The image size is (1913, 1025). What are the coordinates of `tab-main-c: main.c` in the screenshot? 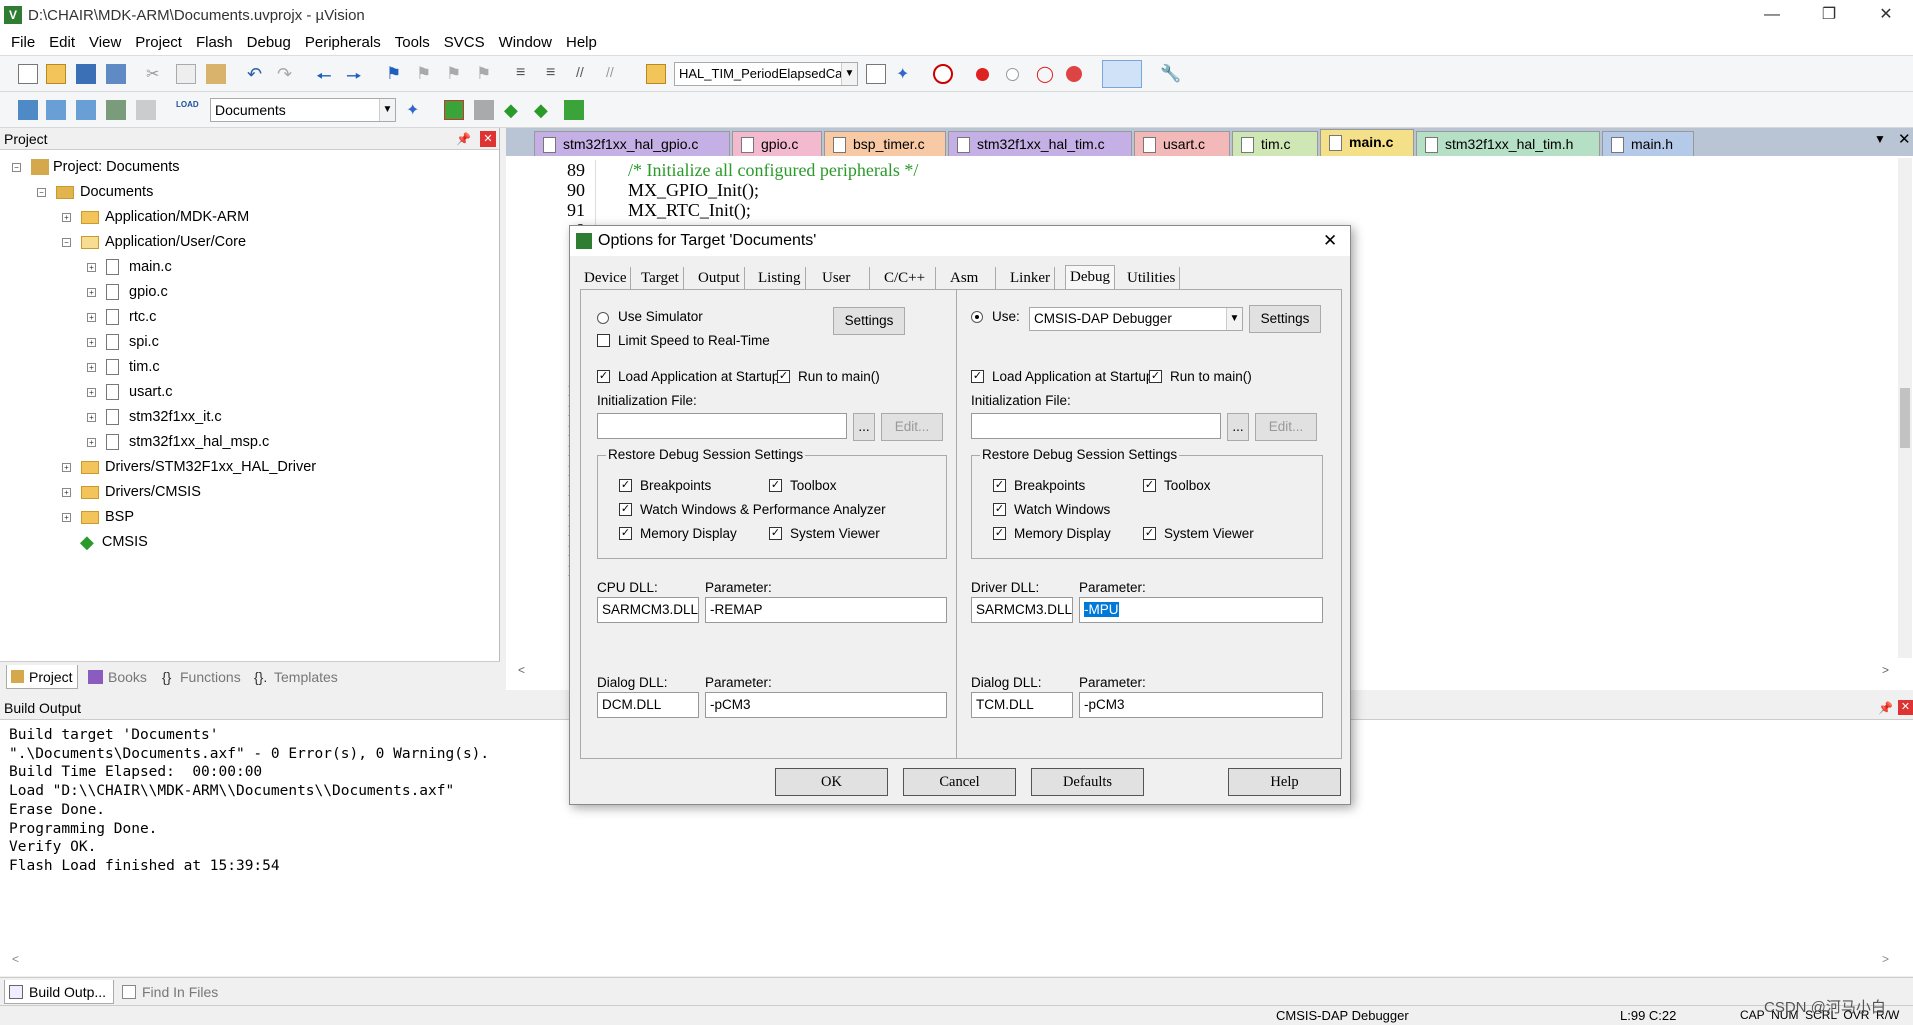 It's located at (1367, 142).